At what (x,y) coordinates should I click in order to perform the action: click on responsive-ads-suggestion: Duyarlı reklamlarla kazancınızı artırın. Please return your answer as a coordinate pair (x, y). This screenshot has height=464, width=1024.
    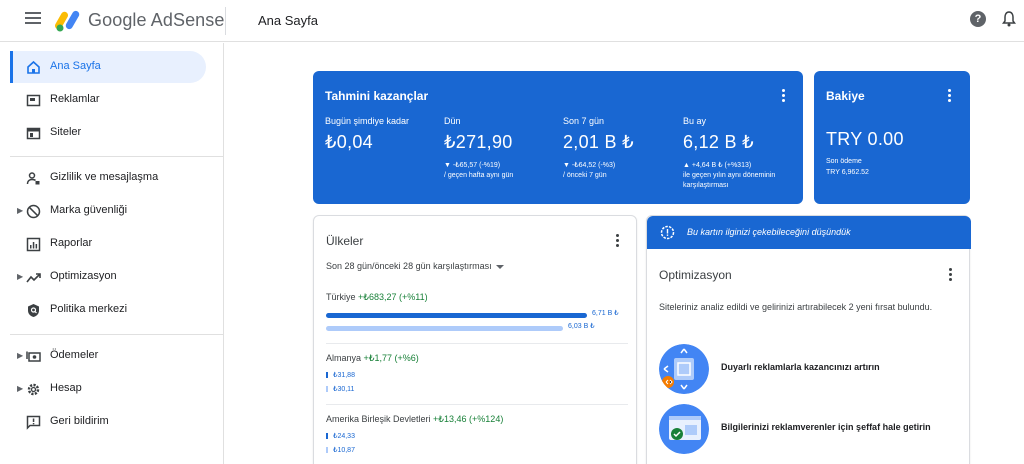
    Looking at the image, I should click on (809, 369).